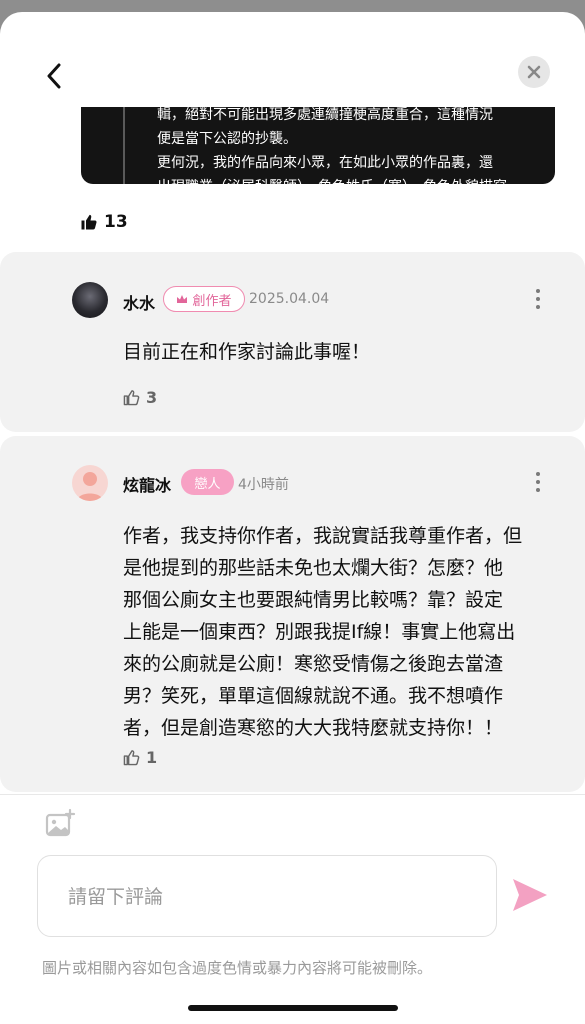 The height and width of the screenshot is (1024, 585). What do you see at coordinates (319, 632) in the screenshot?
I see `comment-text-line: 上能是一個東西？別跟我提If線！事實上他寫出` at bounding box center [319, 632].